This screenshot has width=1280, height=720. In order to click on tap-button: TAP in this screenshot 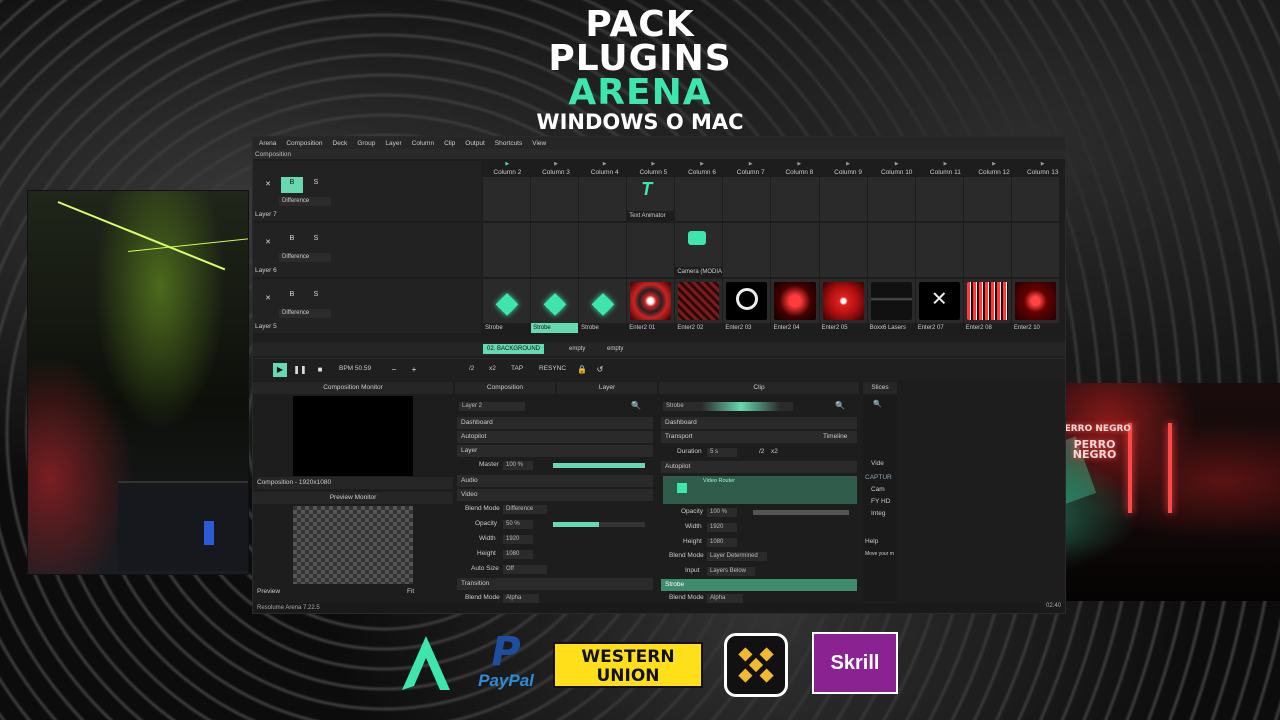, I will do `click(517, 368)`.